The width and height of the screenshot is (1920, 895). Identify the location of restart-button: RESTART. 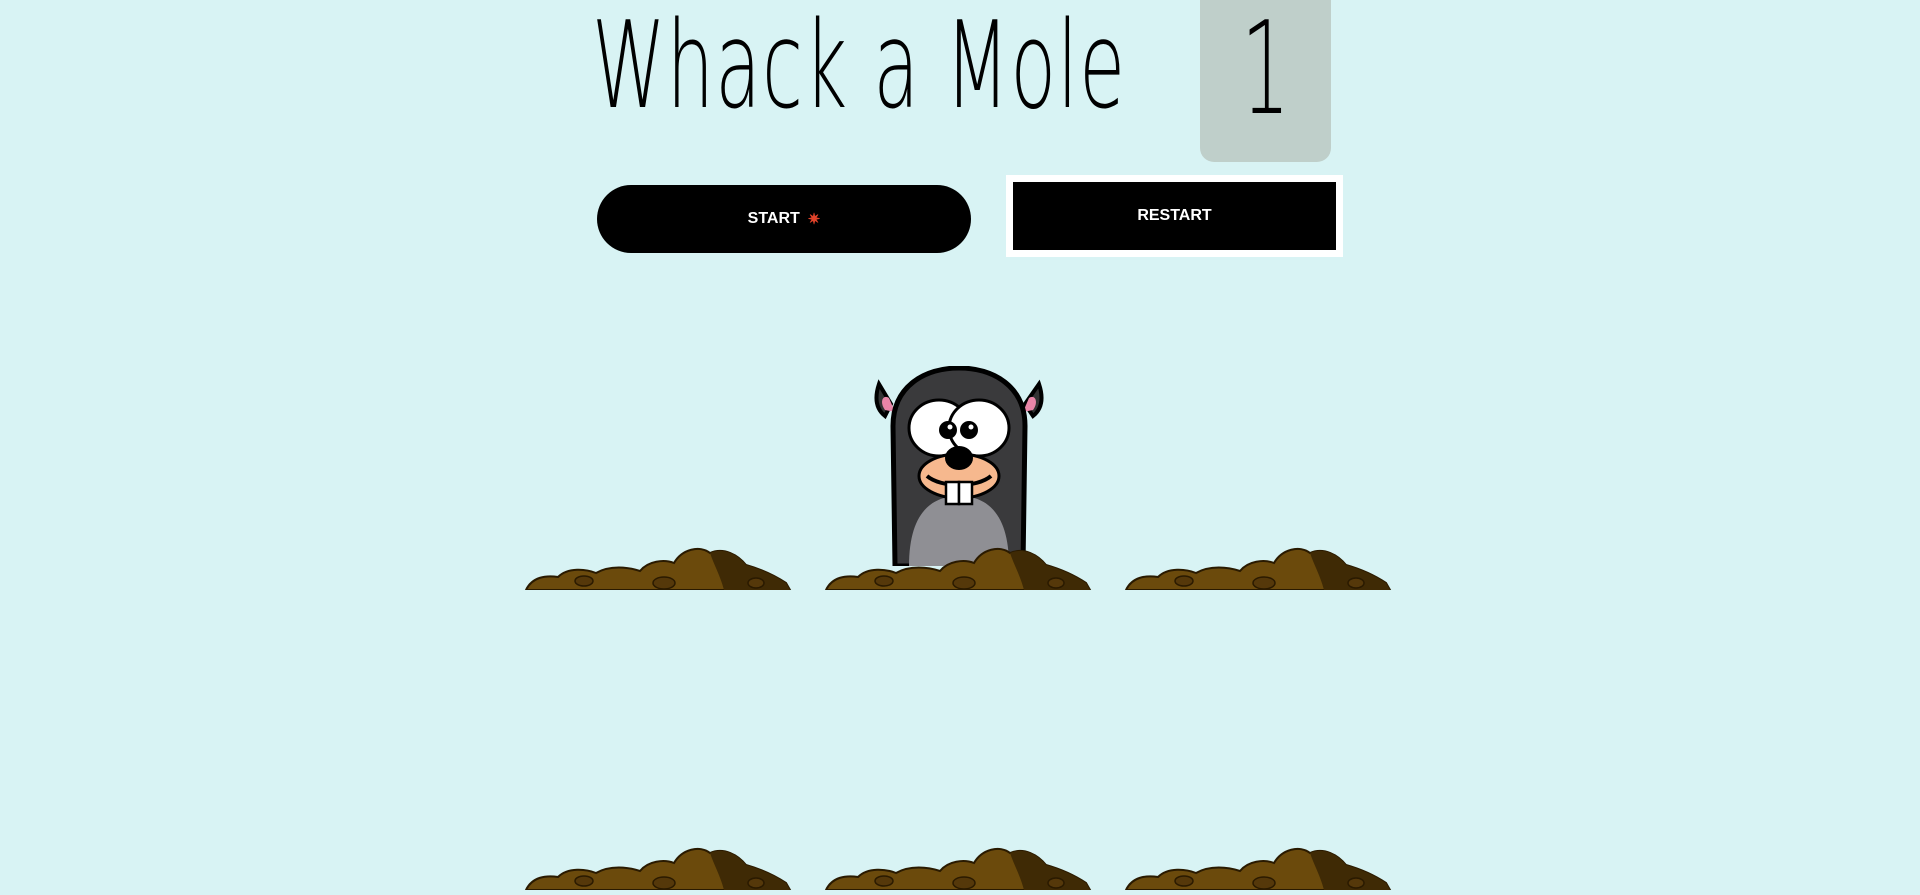
(1174, 216).